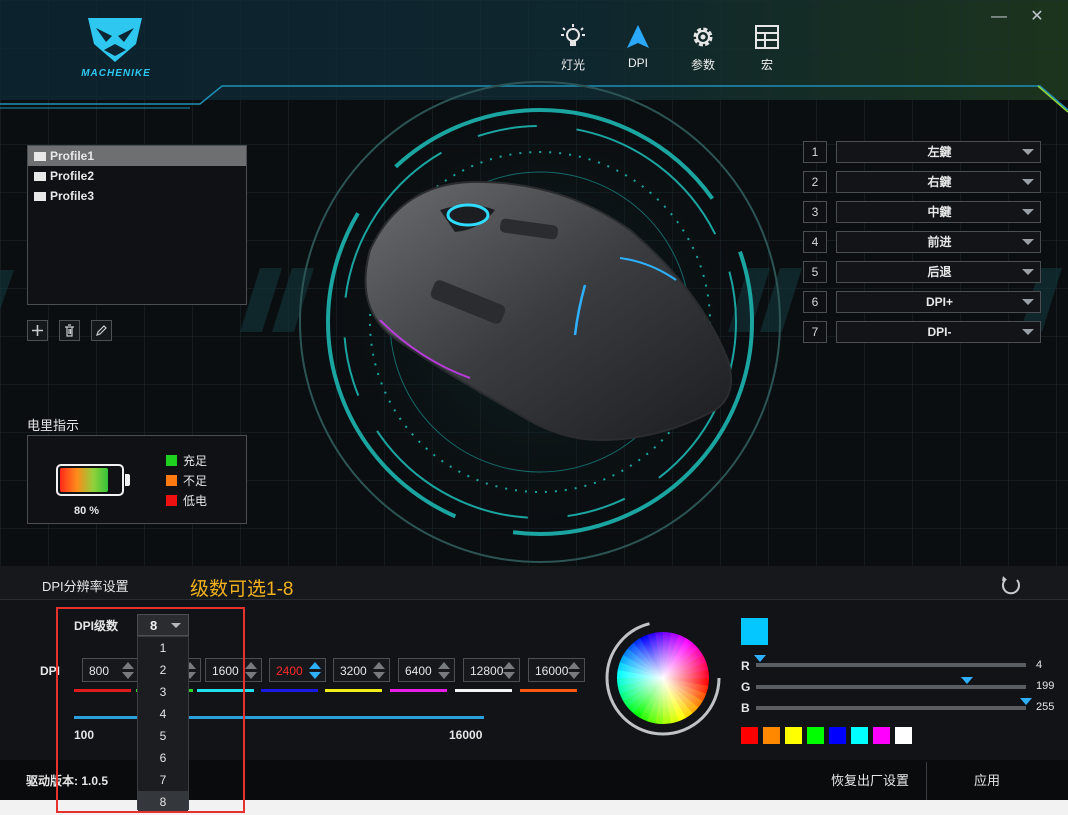 This screenshot has height=815, width=1068. What do you see at coordinates (110, 670) in the screenshot?
I see `dpi-value-input: 800` at bounding box center [110, 670].